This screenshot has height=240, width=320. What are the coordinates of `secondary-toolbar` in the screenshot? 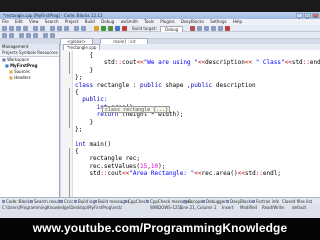 It's located at (160, 35).